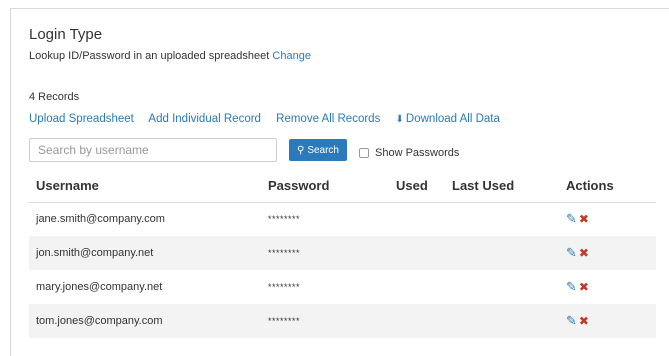  I want to click on last-used-header: Last Used, so click(502, 186).